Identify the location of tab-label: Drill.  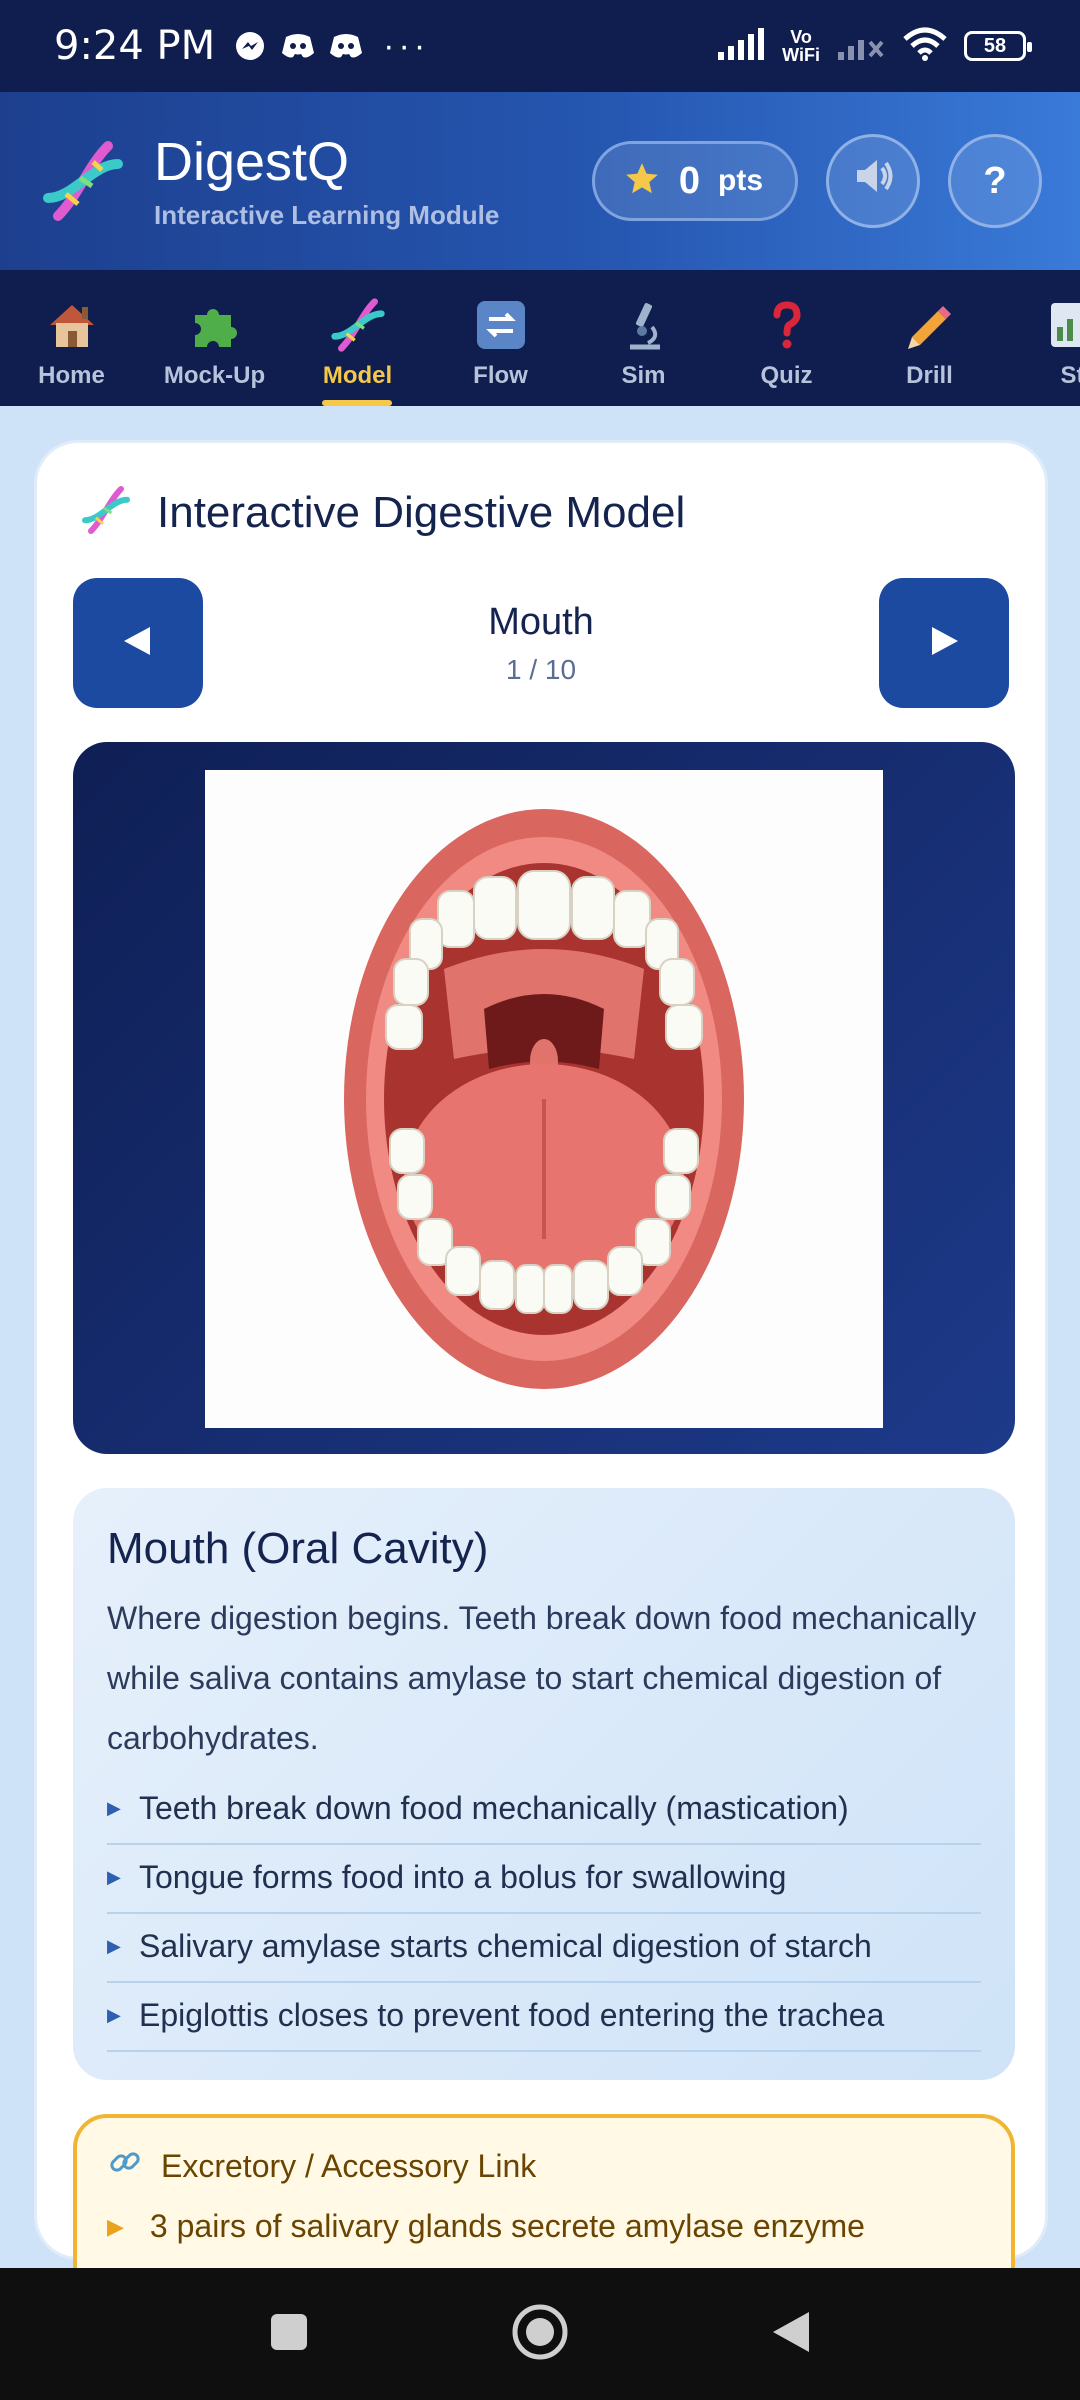
(929, 375).